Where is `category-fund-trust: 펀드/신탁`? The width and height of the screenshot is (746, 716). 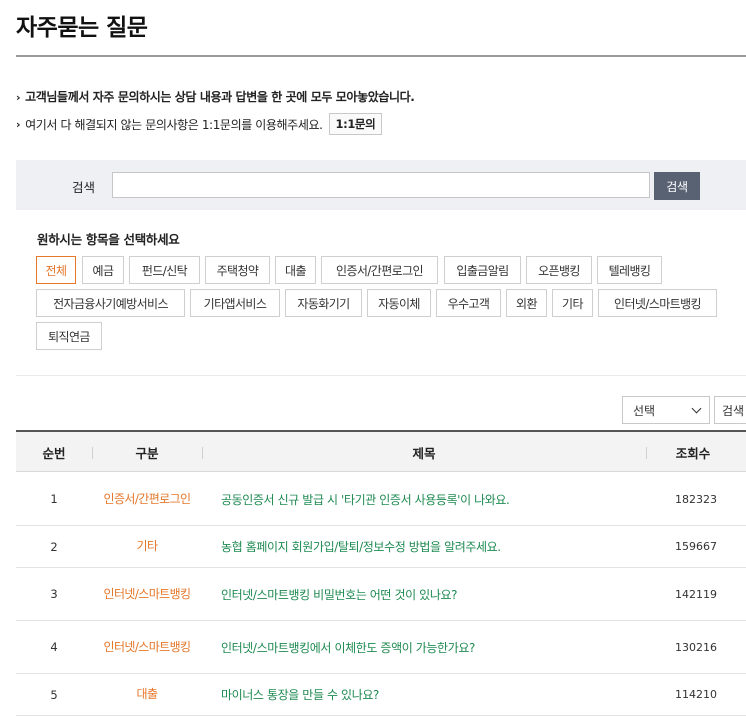
category-fund-trust: 펀드/신탁 is located at coordinates (164, 270).